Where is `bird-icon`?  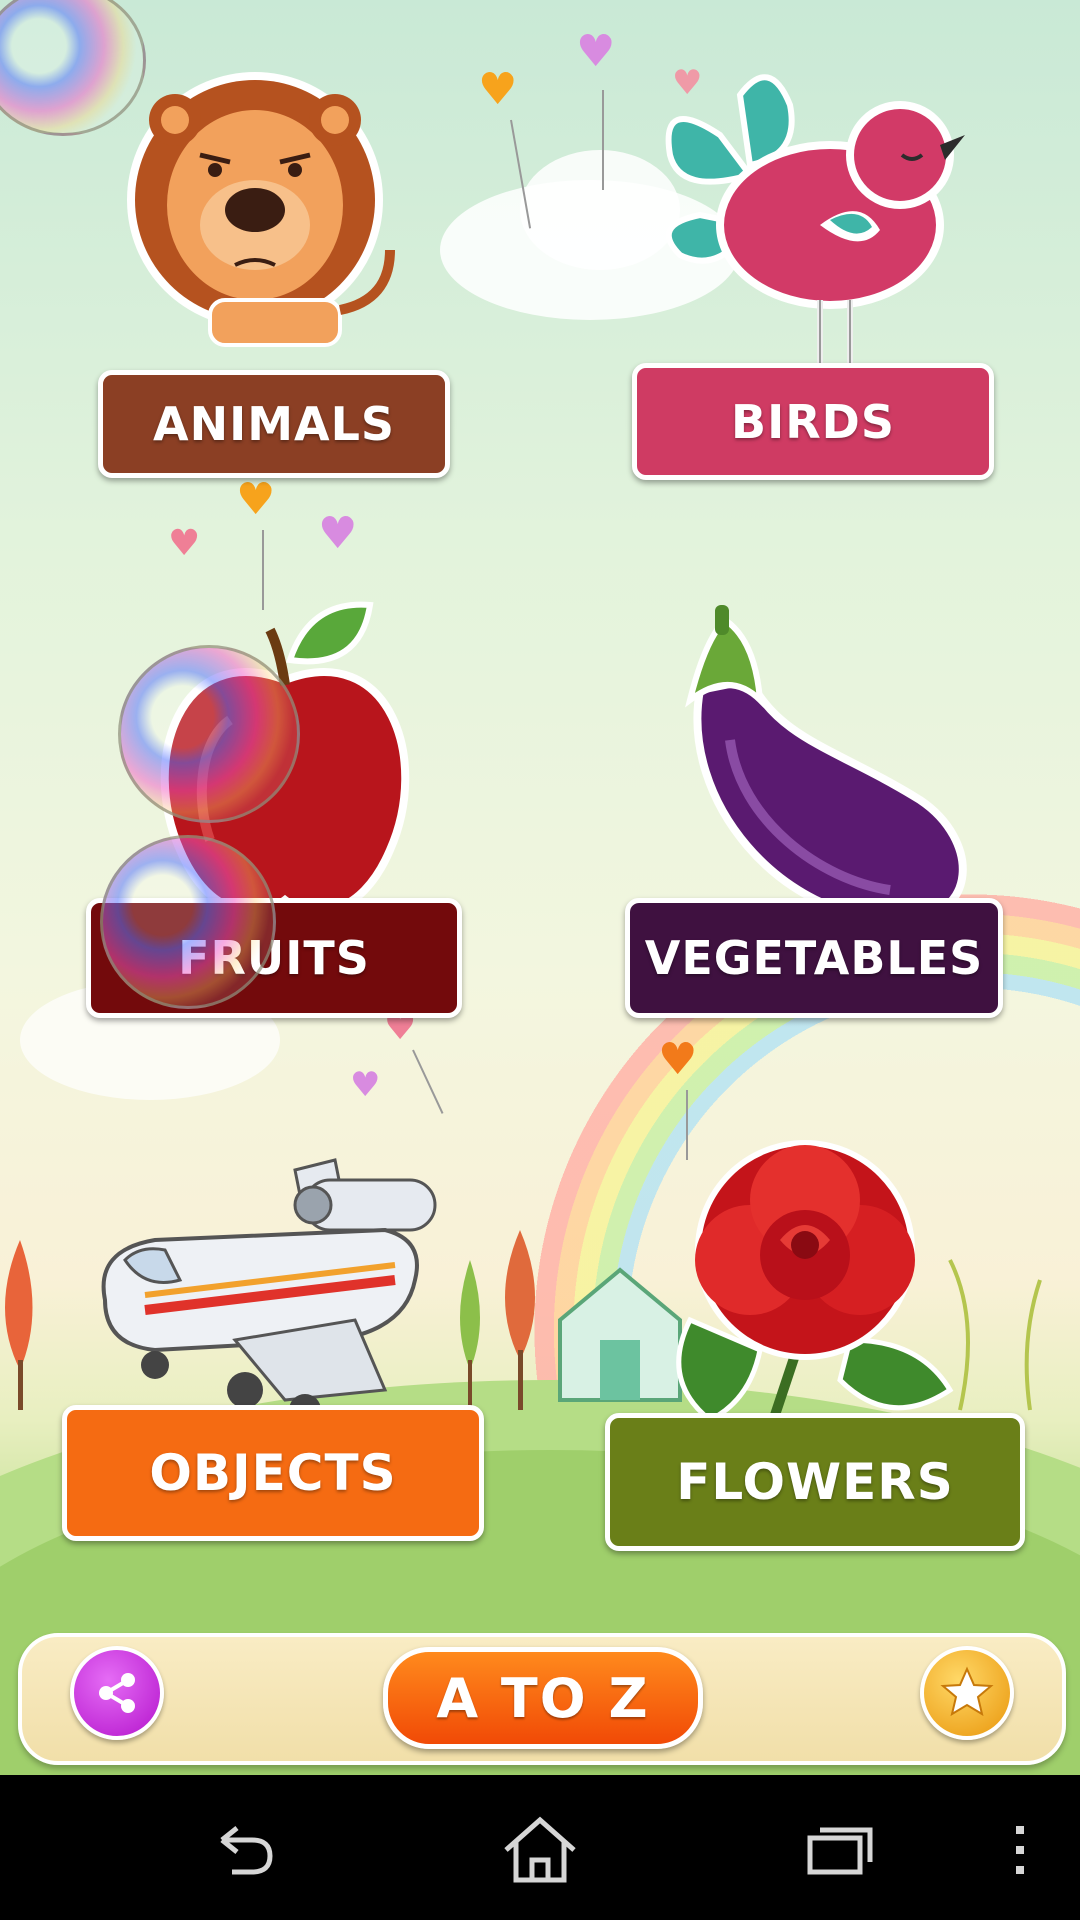 bird-icon is located at coordinates (815, 224).